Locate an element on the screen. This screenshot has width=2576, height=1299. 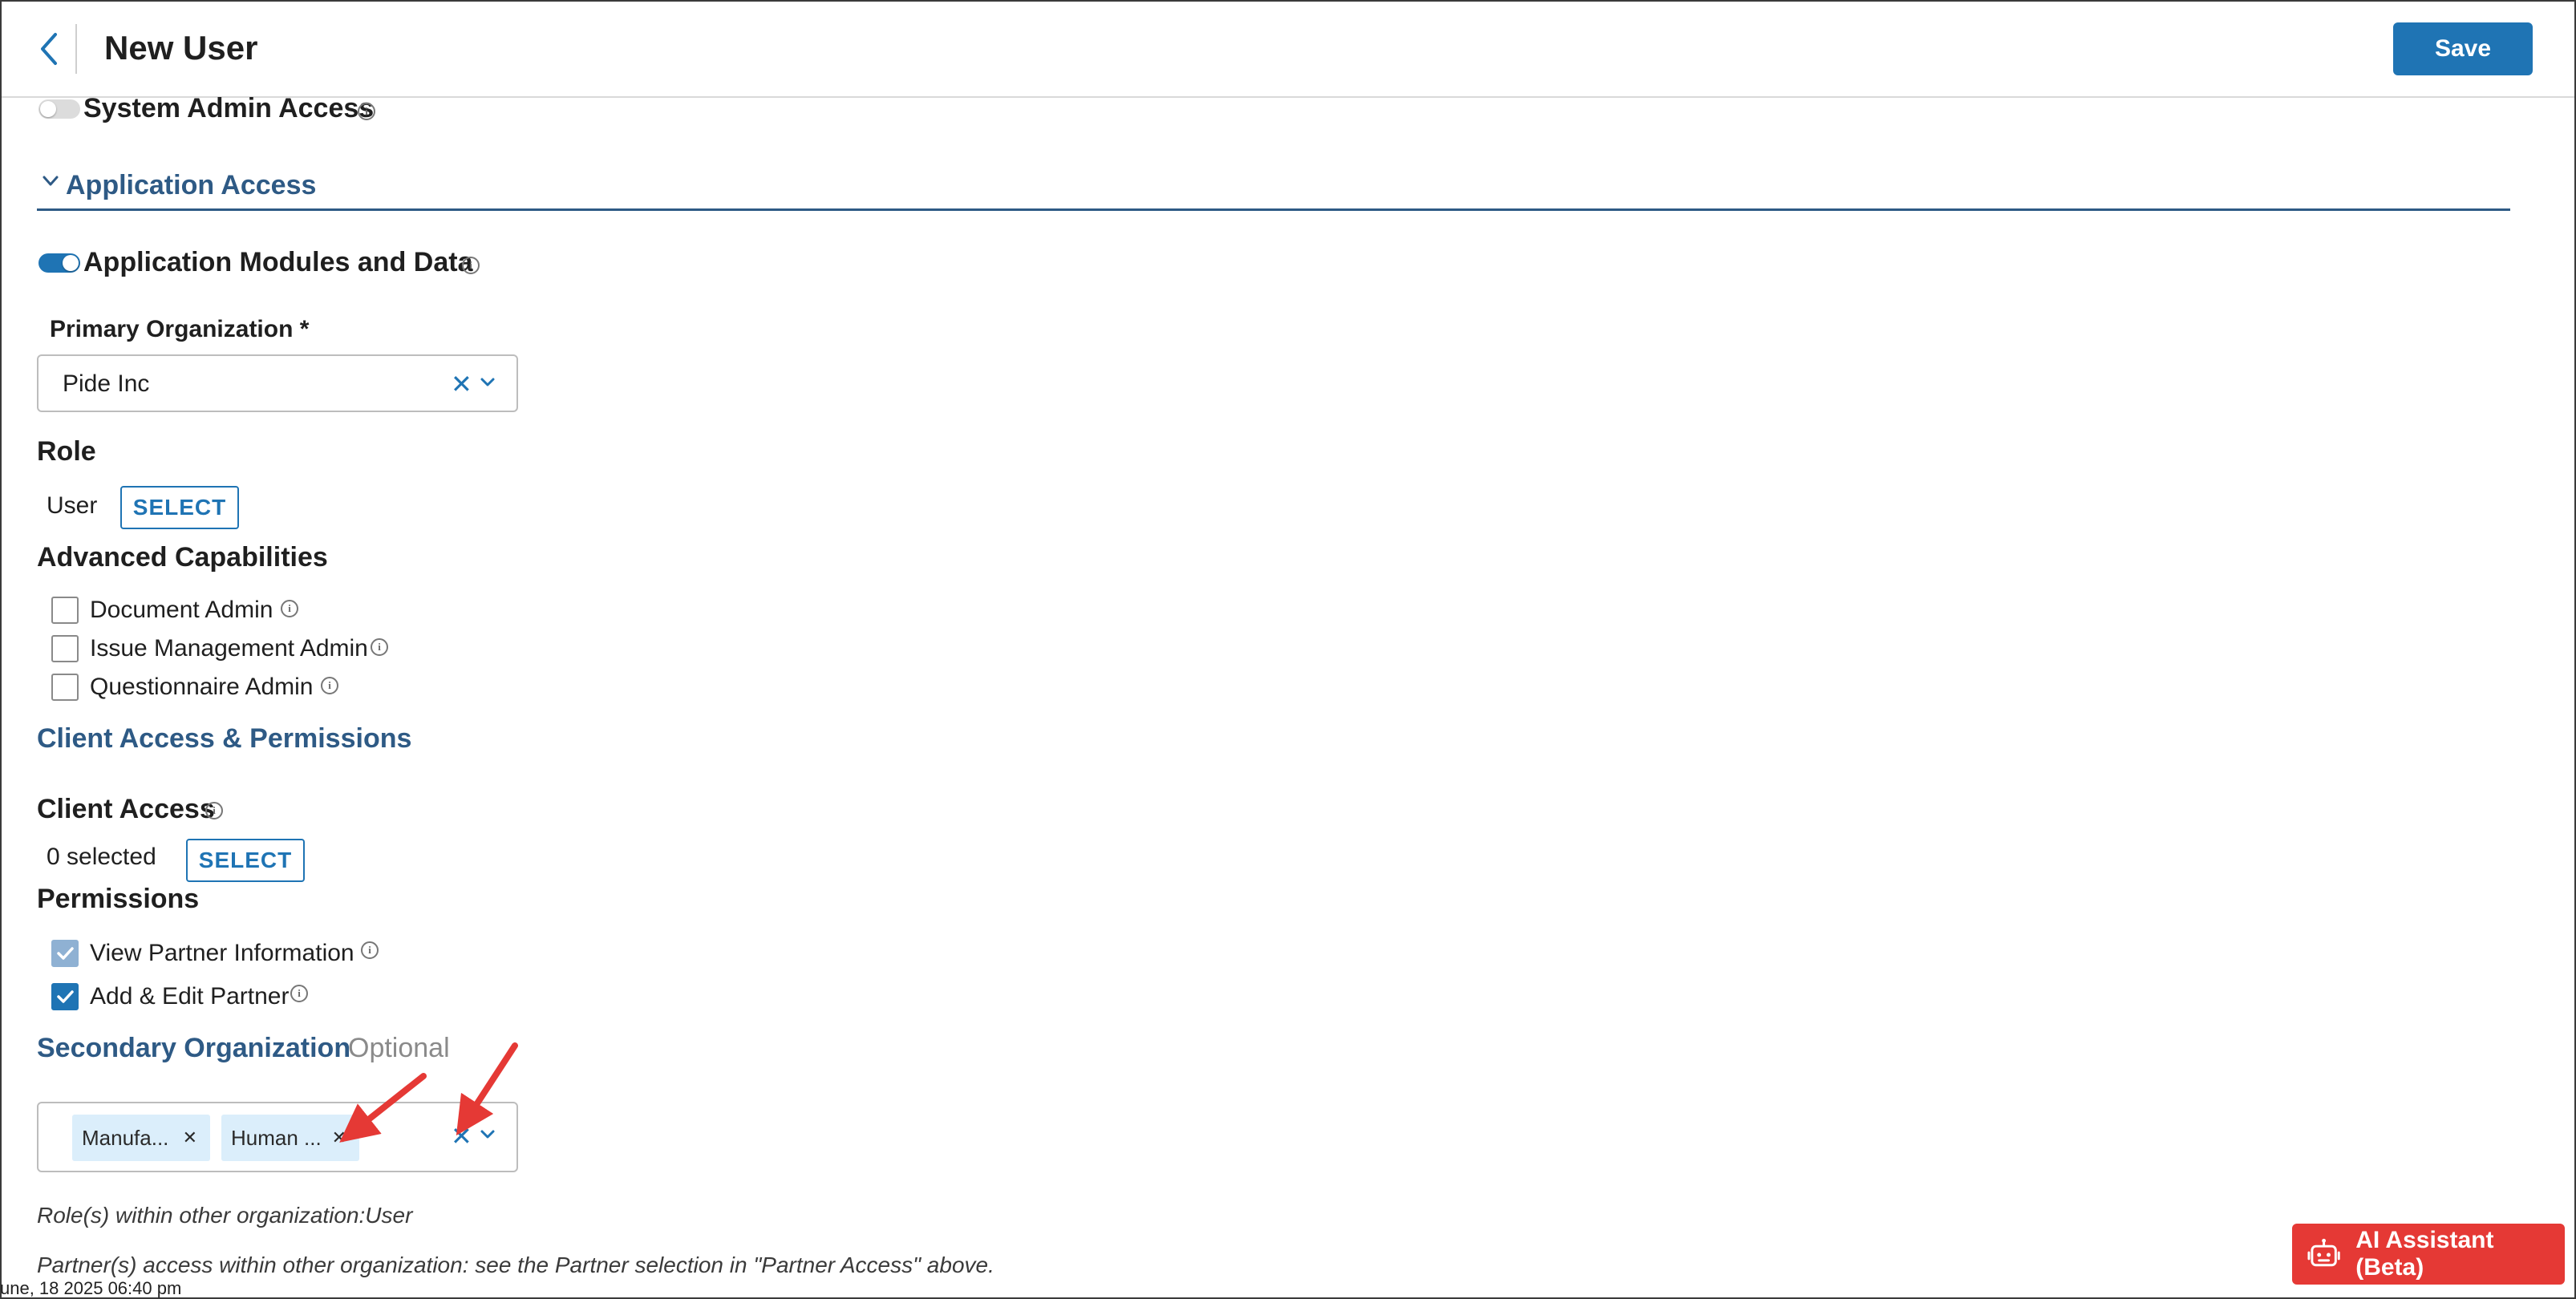
application-access-heading: Application Access is located at coordinates (191, 185).